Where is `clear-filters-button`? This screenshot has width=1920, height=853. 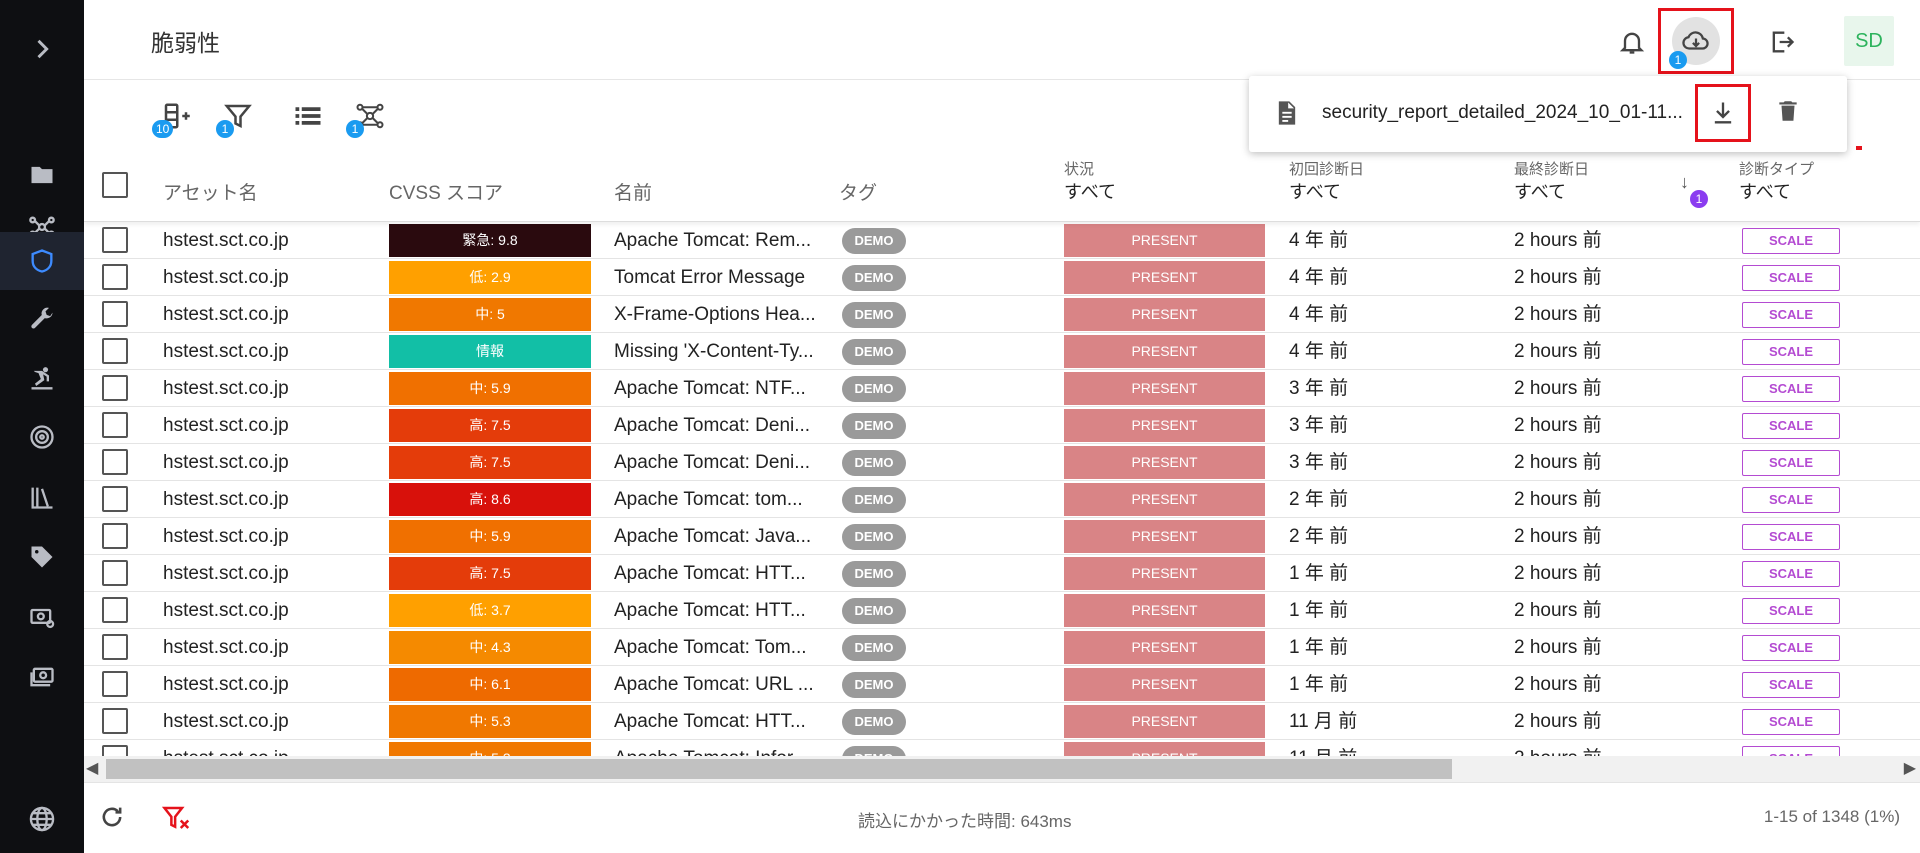 clear-filters-button is located at coordinates (176, 820).